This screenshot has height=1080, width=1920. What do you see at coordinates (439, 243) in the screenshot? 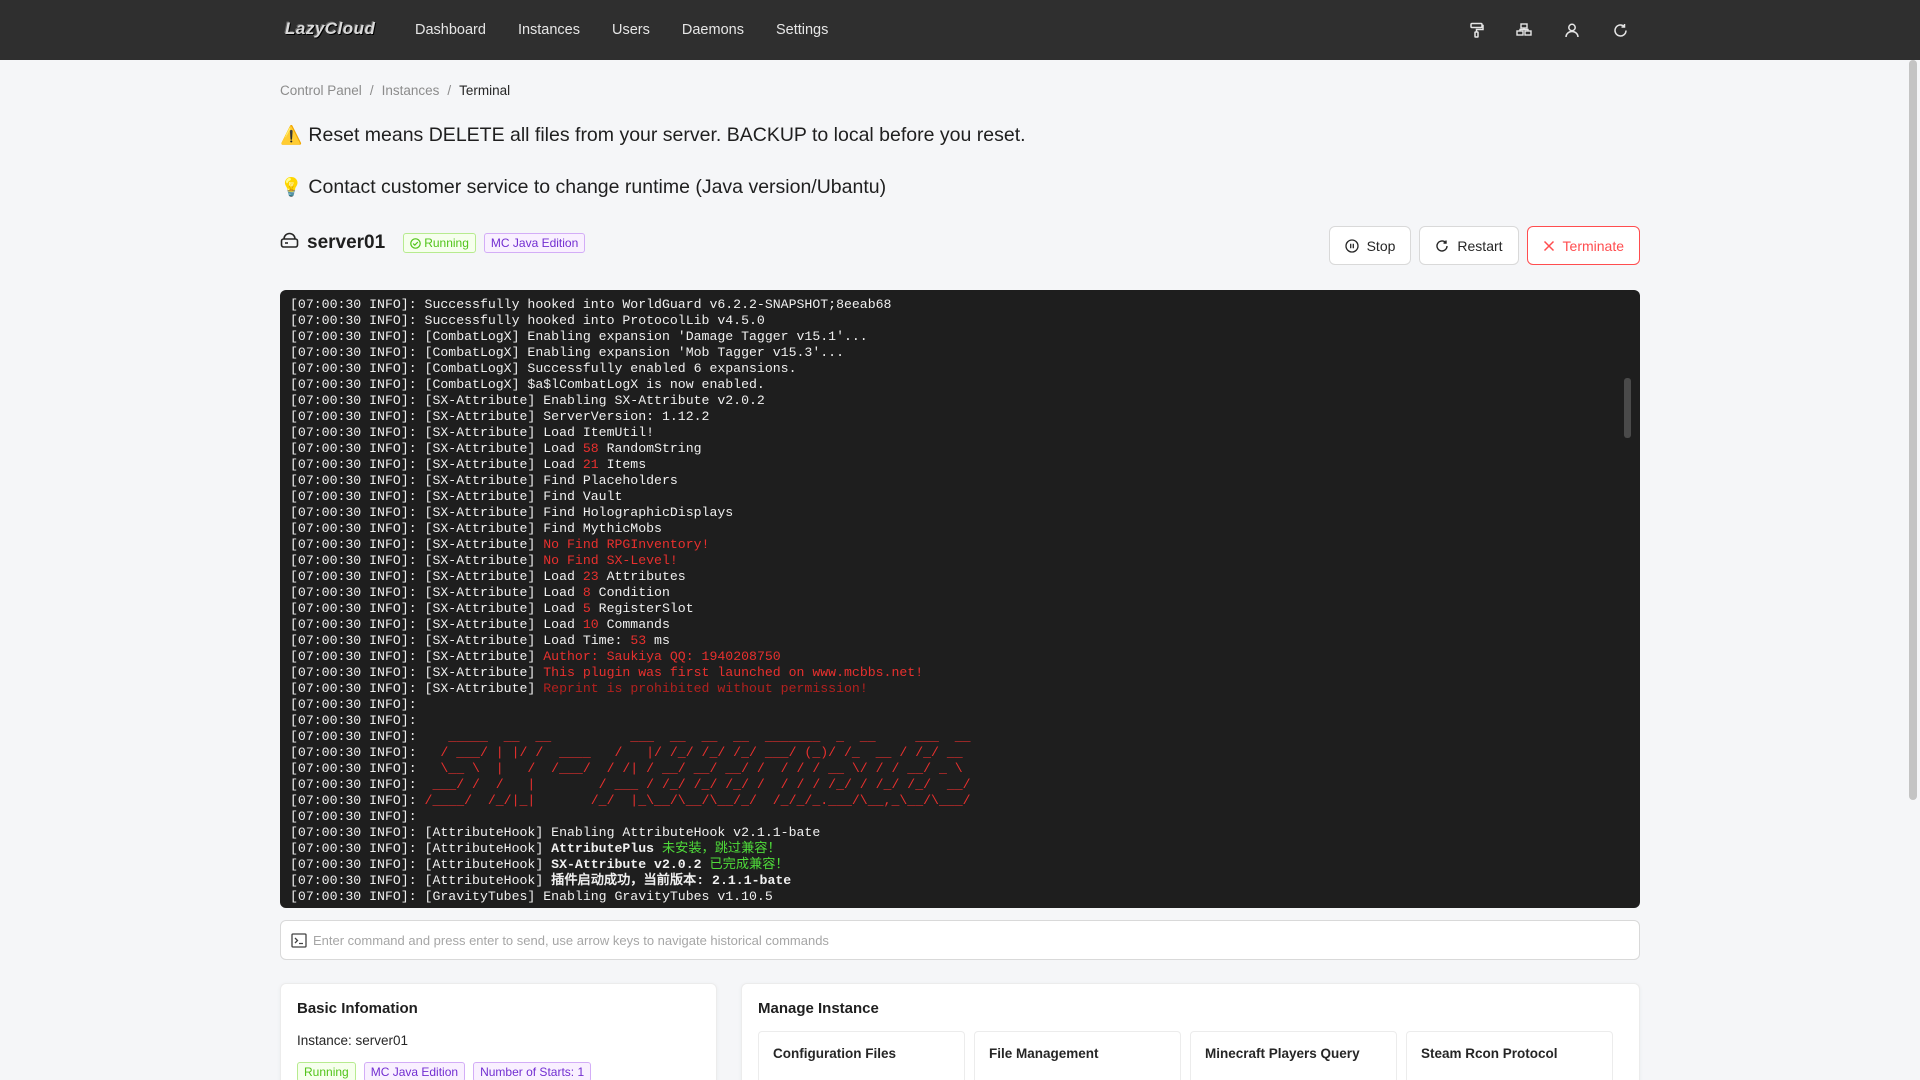
I see `status-badge: Running` at bounding box center [439, 243].